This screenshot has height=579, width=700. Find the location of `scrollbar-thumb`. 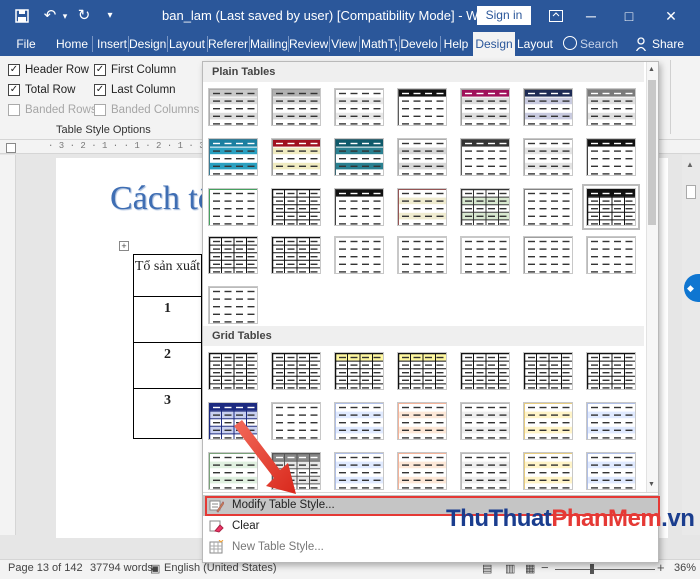

scrollbar-thumb is located at coordinates (691, 192).